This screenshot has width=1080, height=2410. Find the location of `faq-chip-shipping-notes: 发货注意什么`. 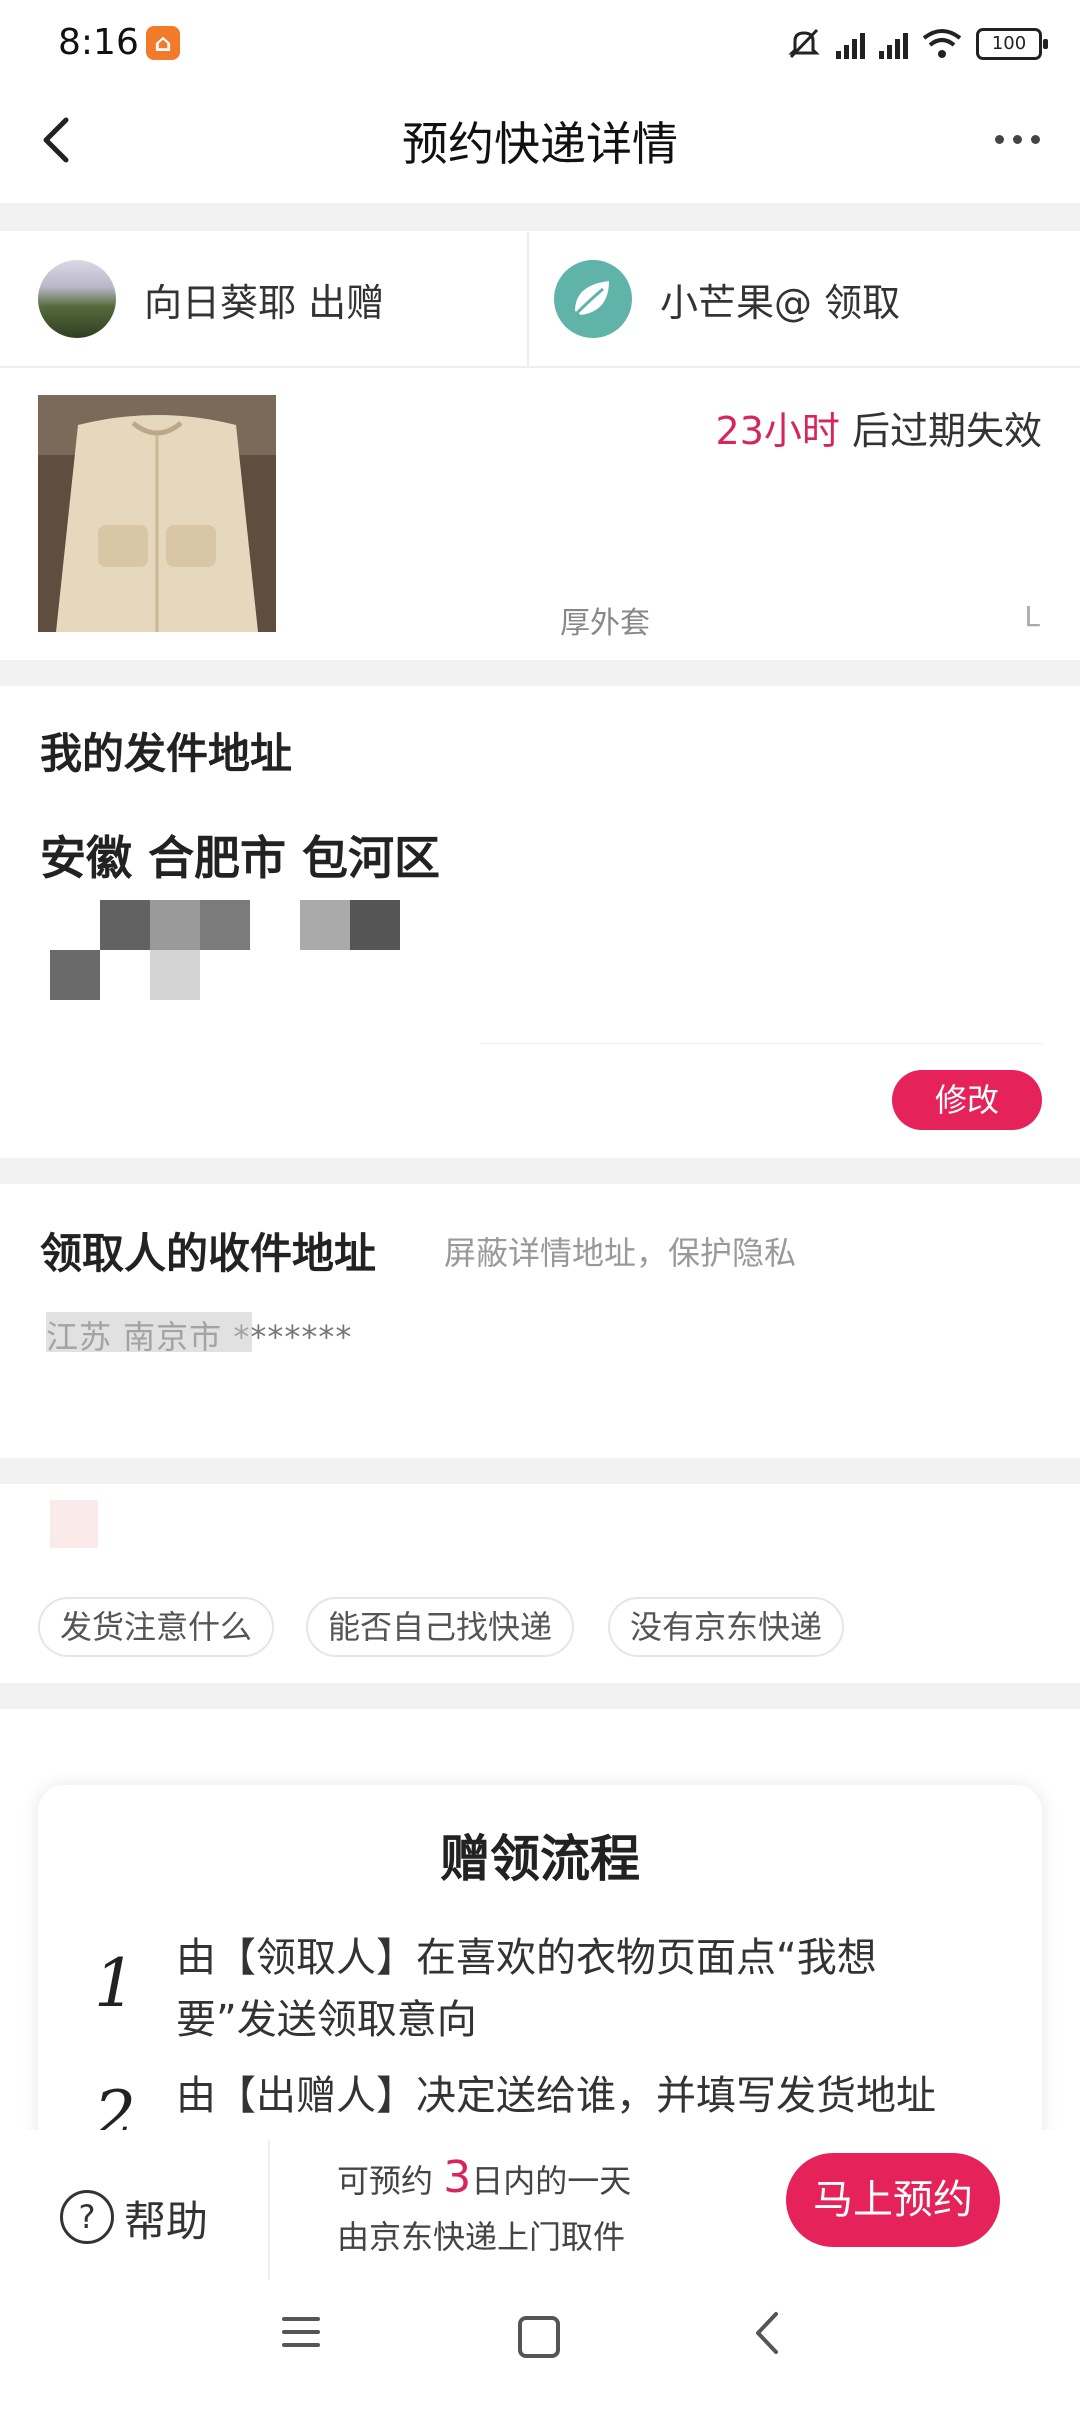

faq-chip-shipping-notes: 发货注意什么 is located at coordinates (156, 1627).